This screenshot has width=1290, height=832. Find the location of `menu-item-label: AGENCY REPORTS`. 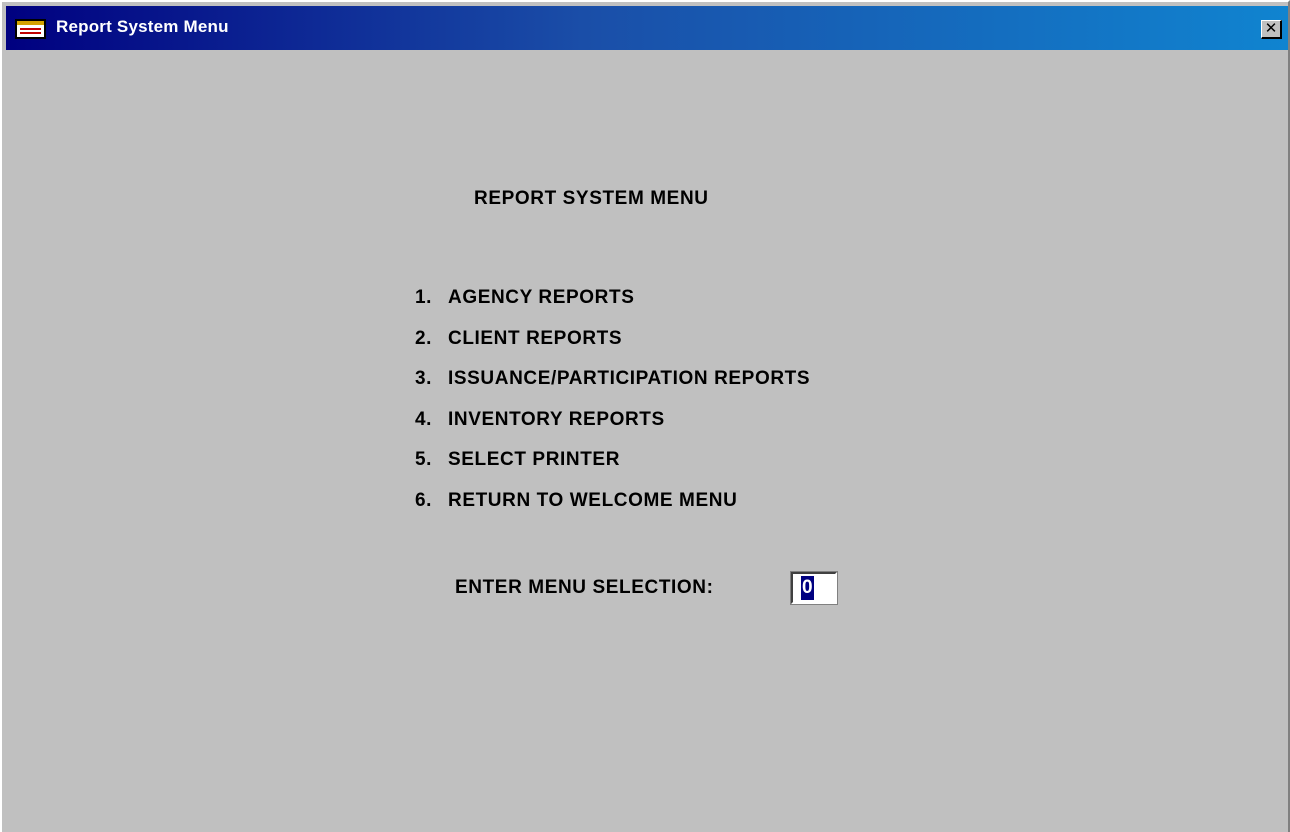

menu-item-label: AGENCY REPORTS is located at coordinates (541, 297).